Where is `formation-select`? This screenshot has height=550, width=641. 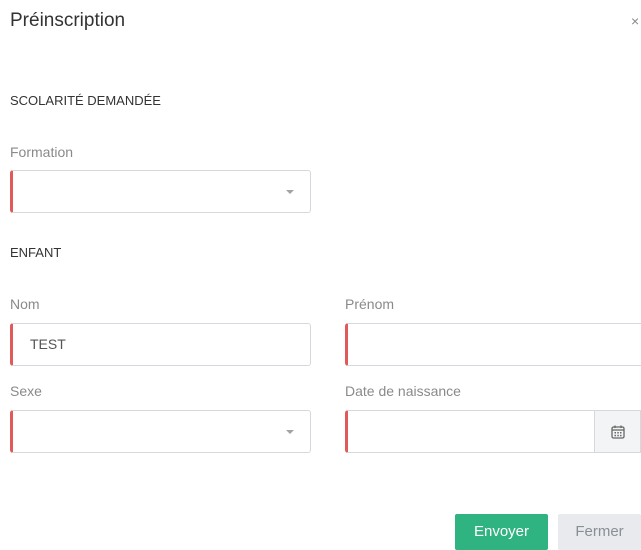
formation-select is located at coordinates (160, 191).